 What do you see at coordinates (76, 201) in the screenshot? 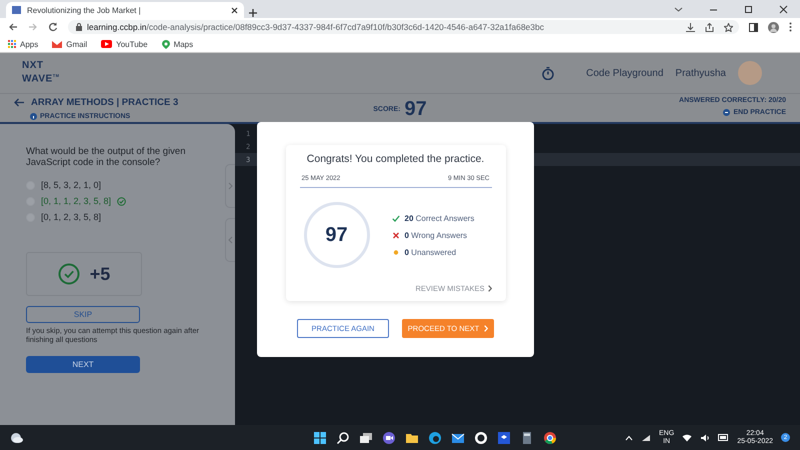
I see `option-label: [0, 1, 1, 2, 3, 5, 8]` at bounding box center [76, 201].